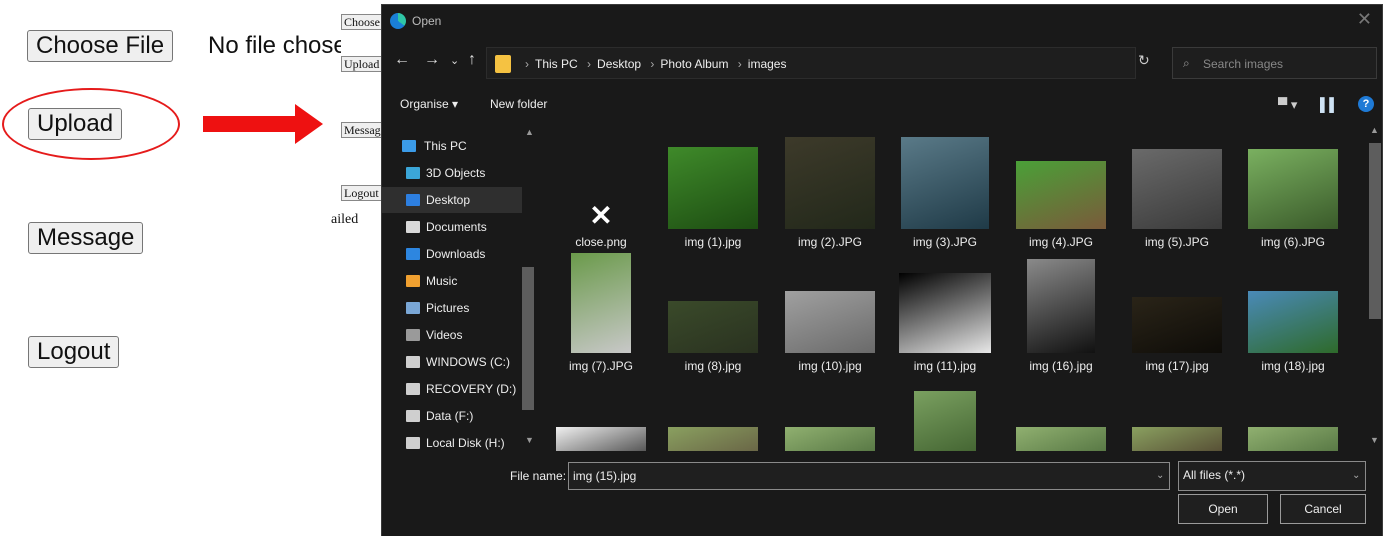  What do you see at coordinates (713, 310) in the screenshot?
I see `file-item: img (8).jpg` at bounding box center [713, 310].